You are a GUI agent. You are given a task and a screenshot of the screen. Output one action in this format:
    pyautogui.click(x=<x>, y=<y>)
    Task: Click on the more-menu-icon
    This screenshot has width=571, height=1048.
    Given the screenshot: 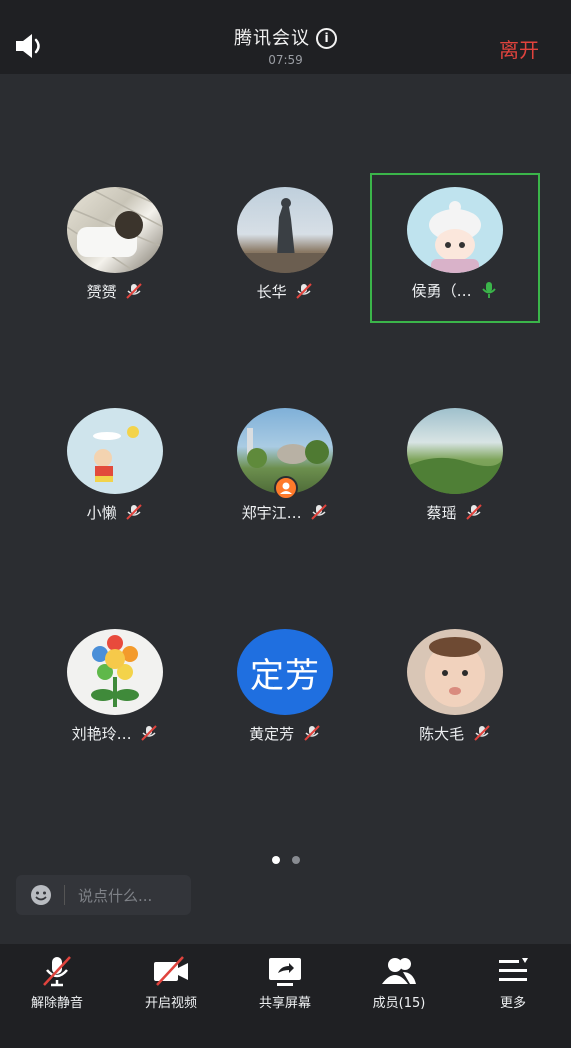 What is the action you would take?
    pyautogui.click(x=513, y=969)
    